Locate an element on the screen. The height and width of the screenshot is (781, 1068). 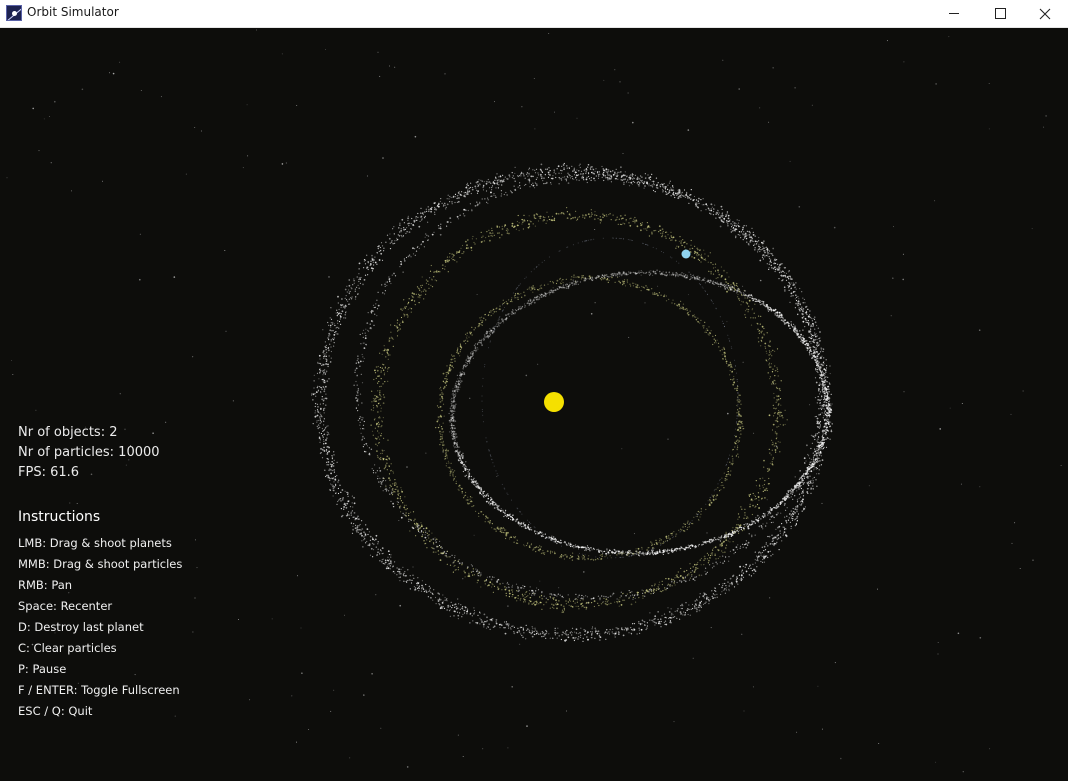
instruction-line: D: Destroy last planet is located at coordinates (81, 627).